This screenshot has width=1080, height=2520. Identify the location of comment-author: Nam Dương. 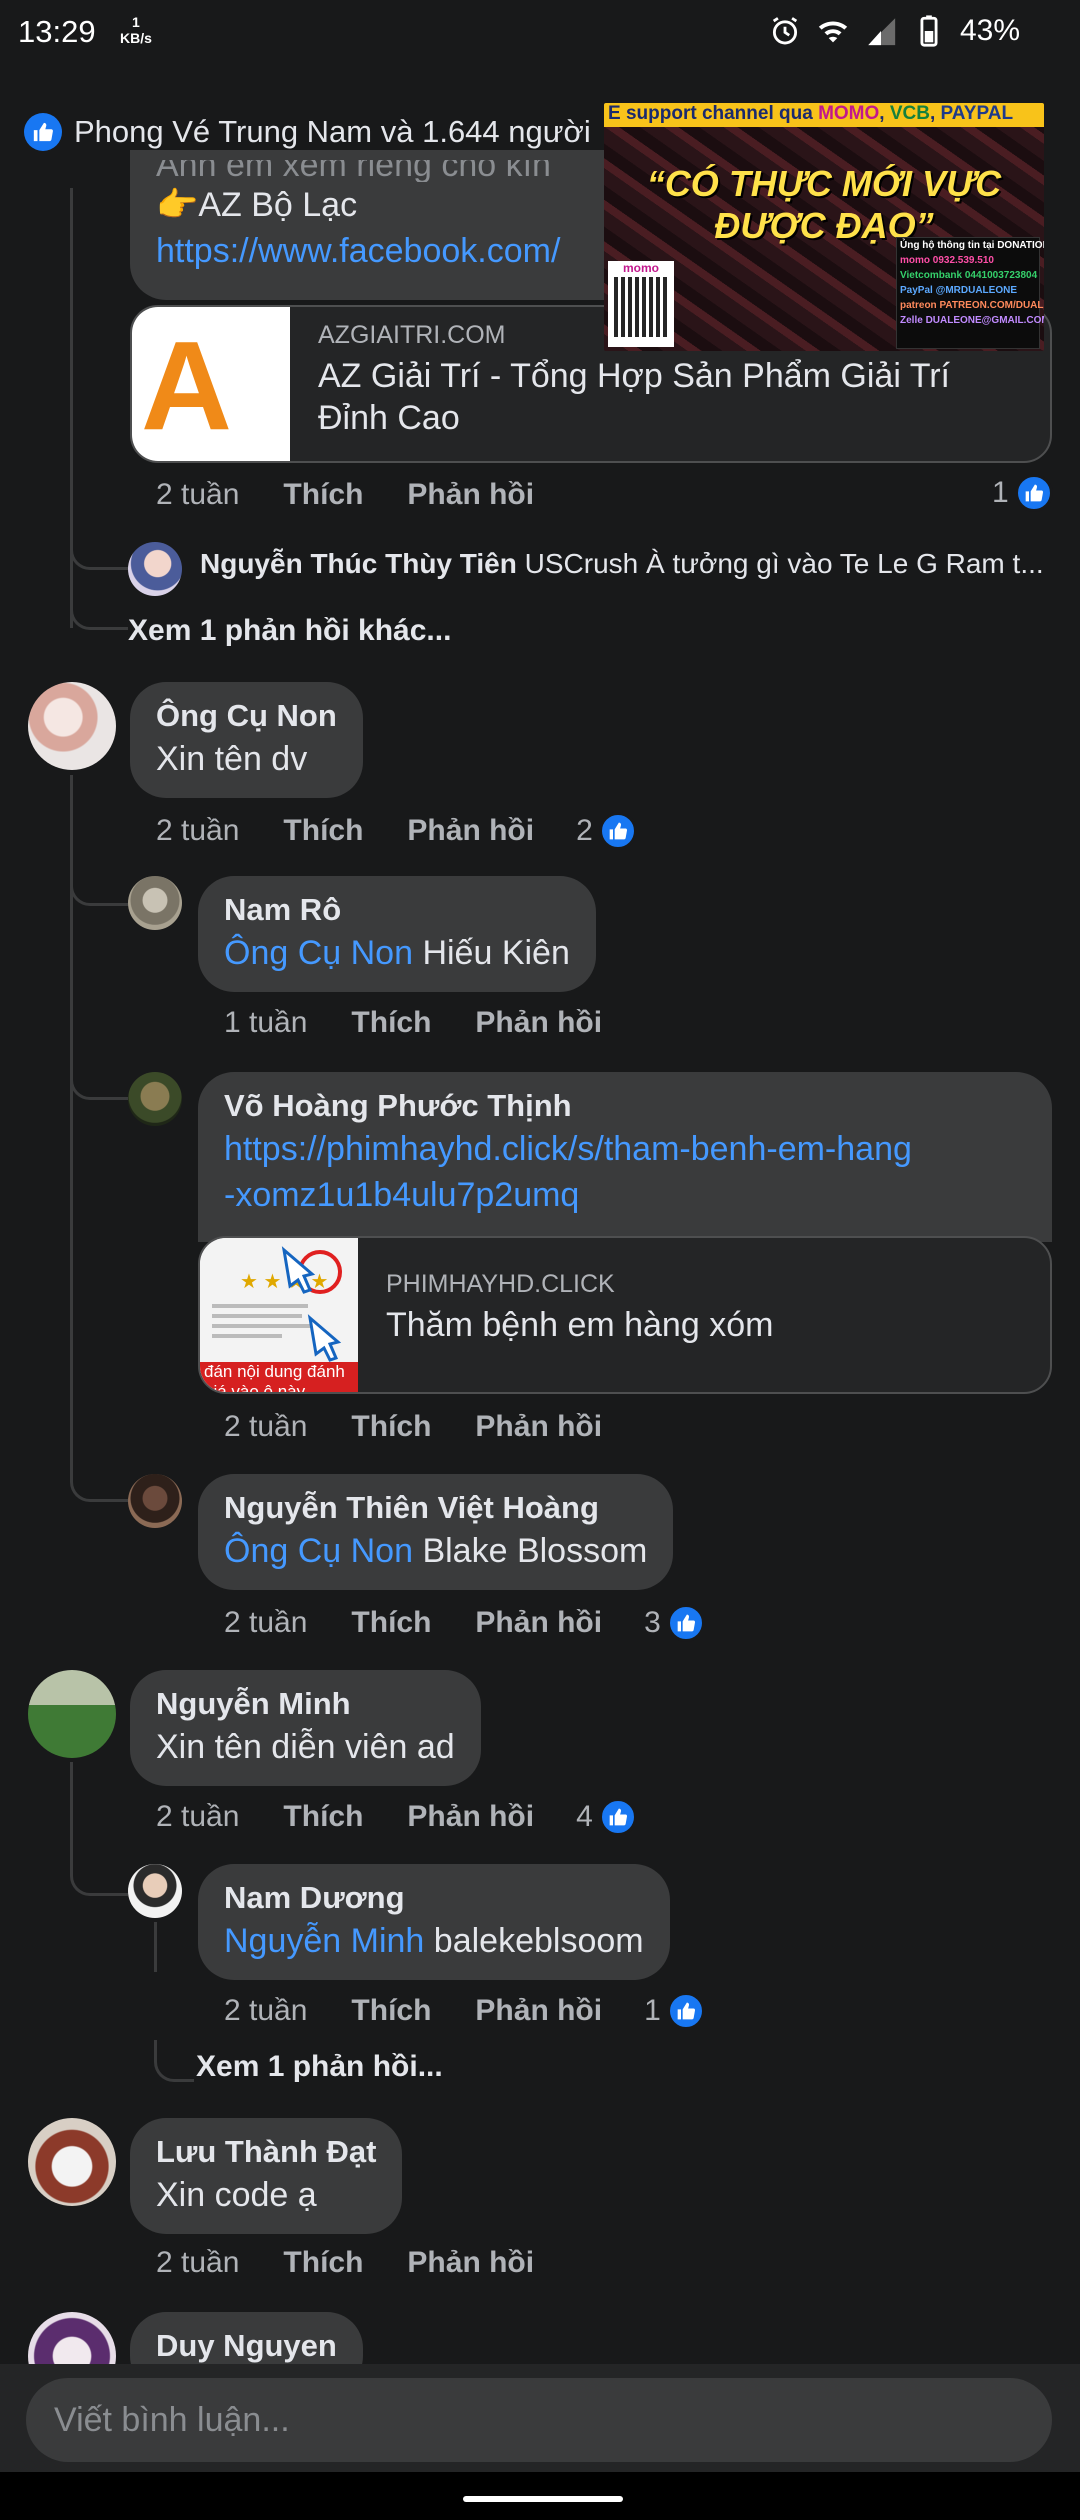
(434, 1898).